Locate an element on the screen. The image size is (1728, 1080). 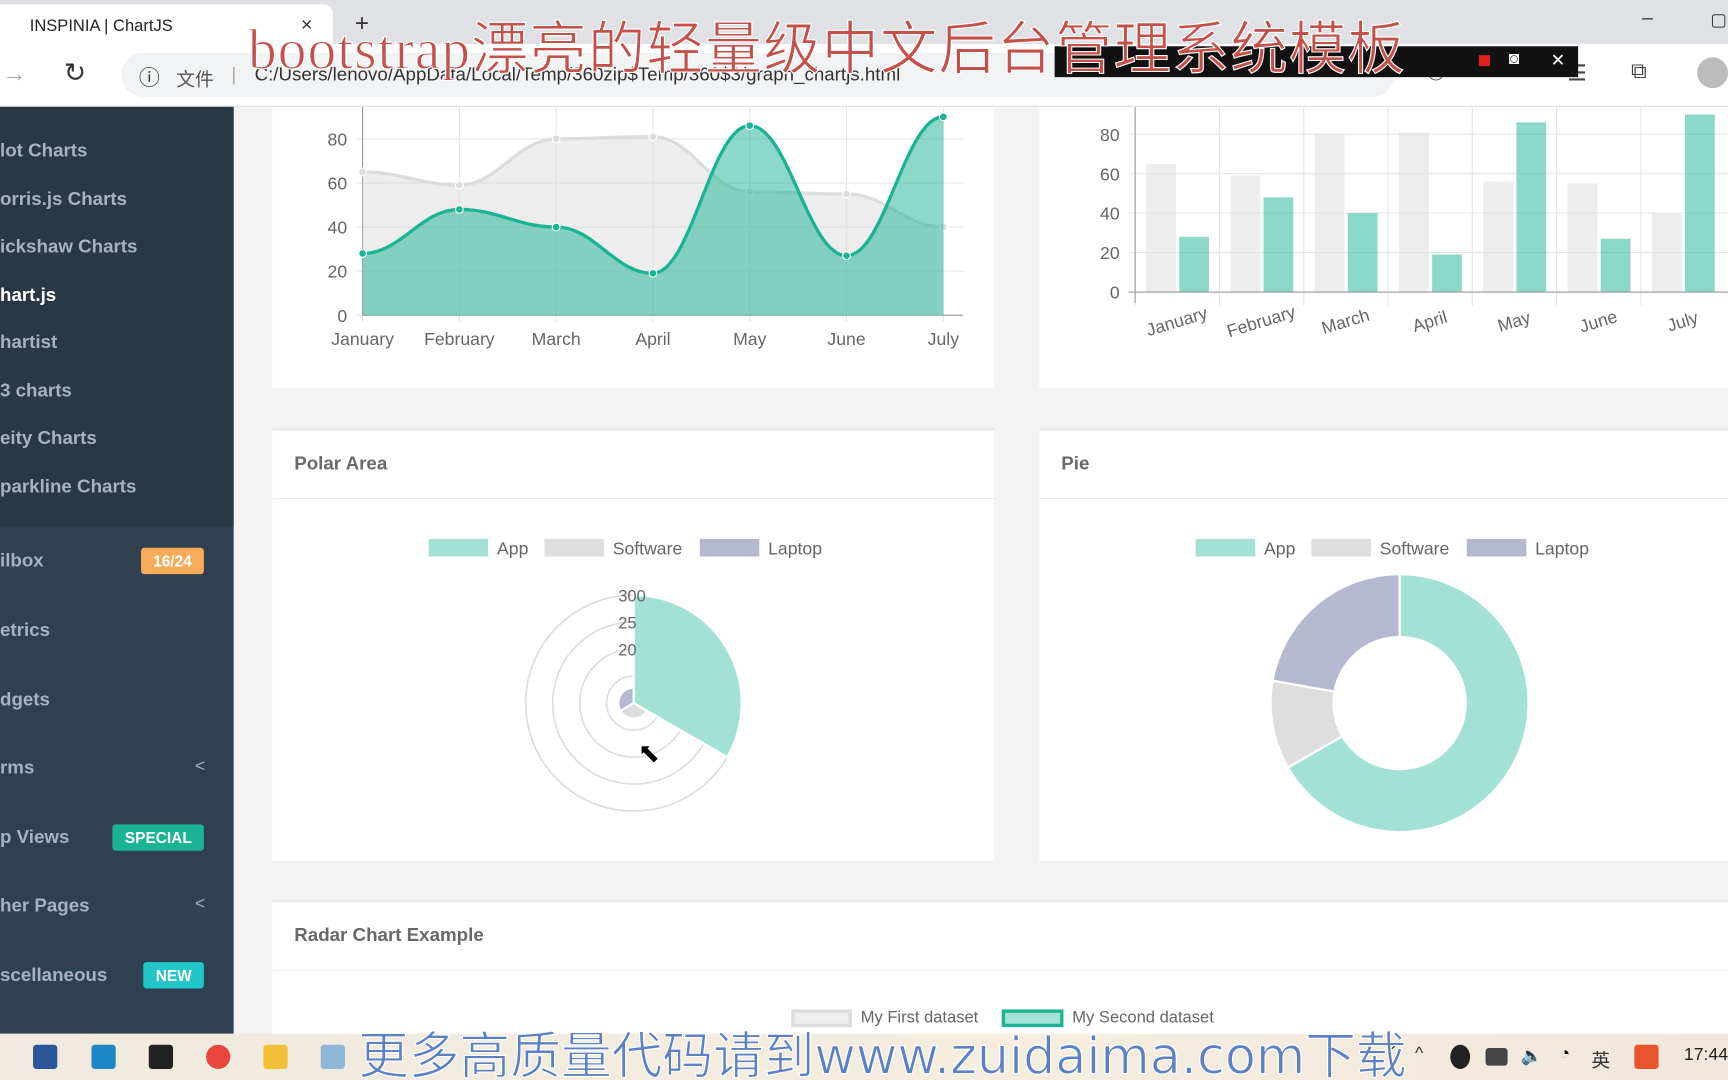
legend-swatch is located at coordinates (1496, 547).